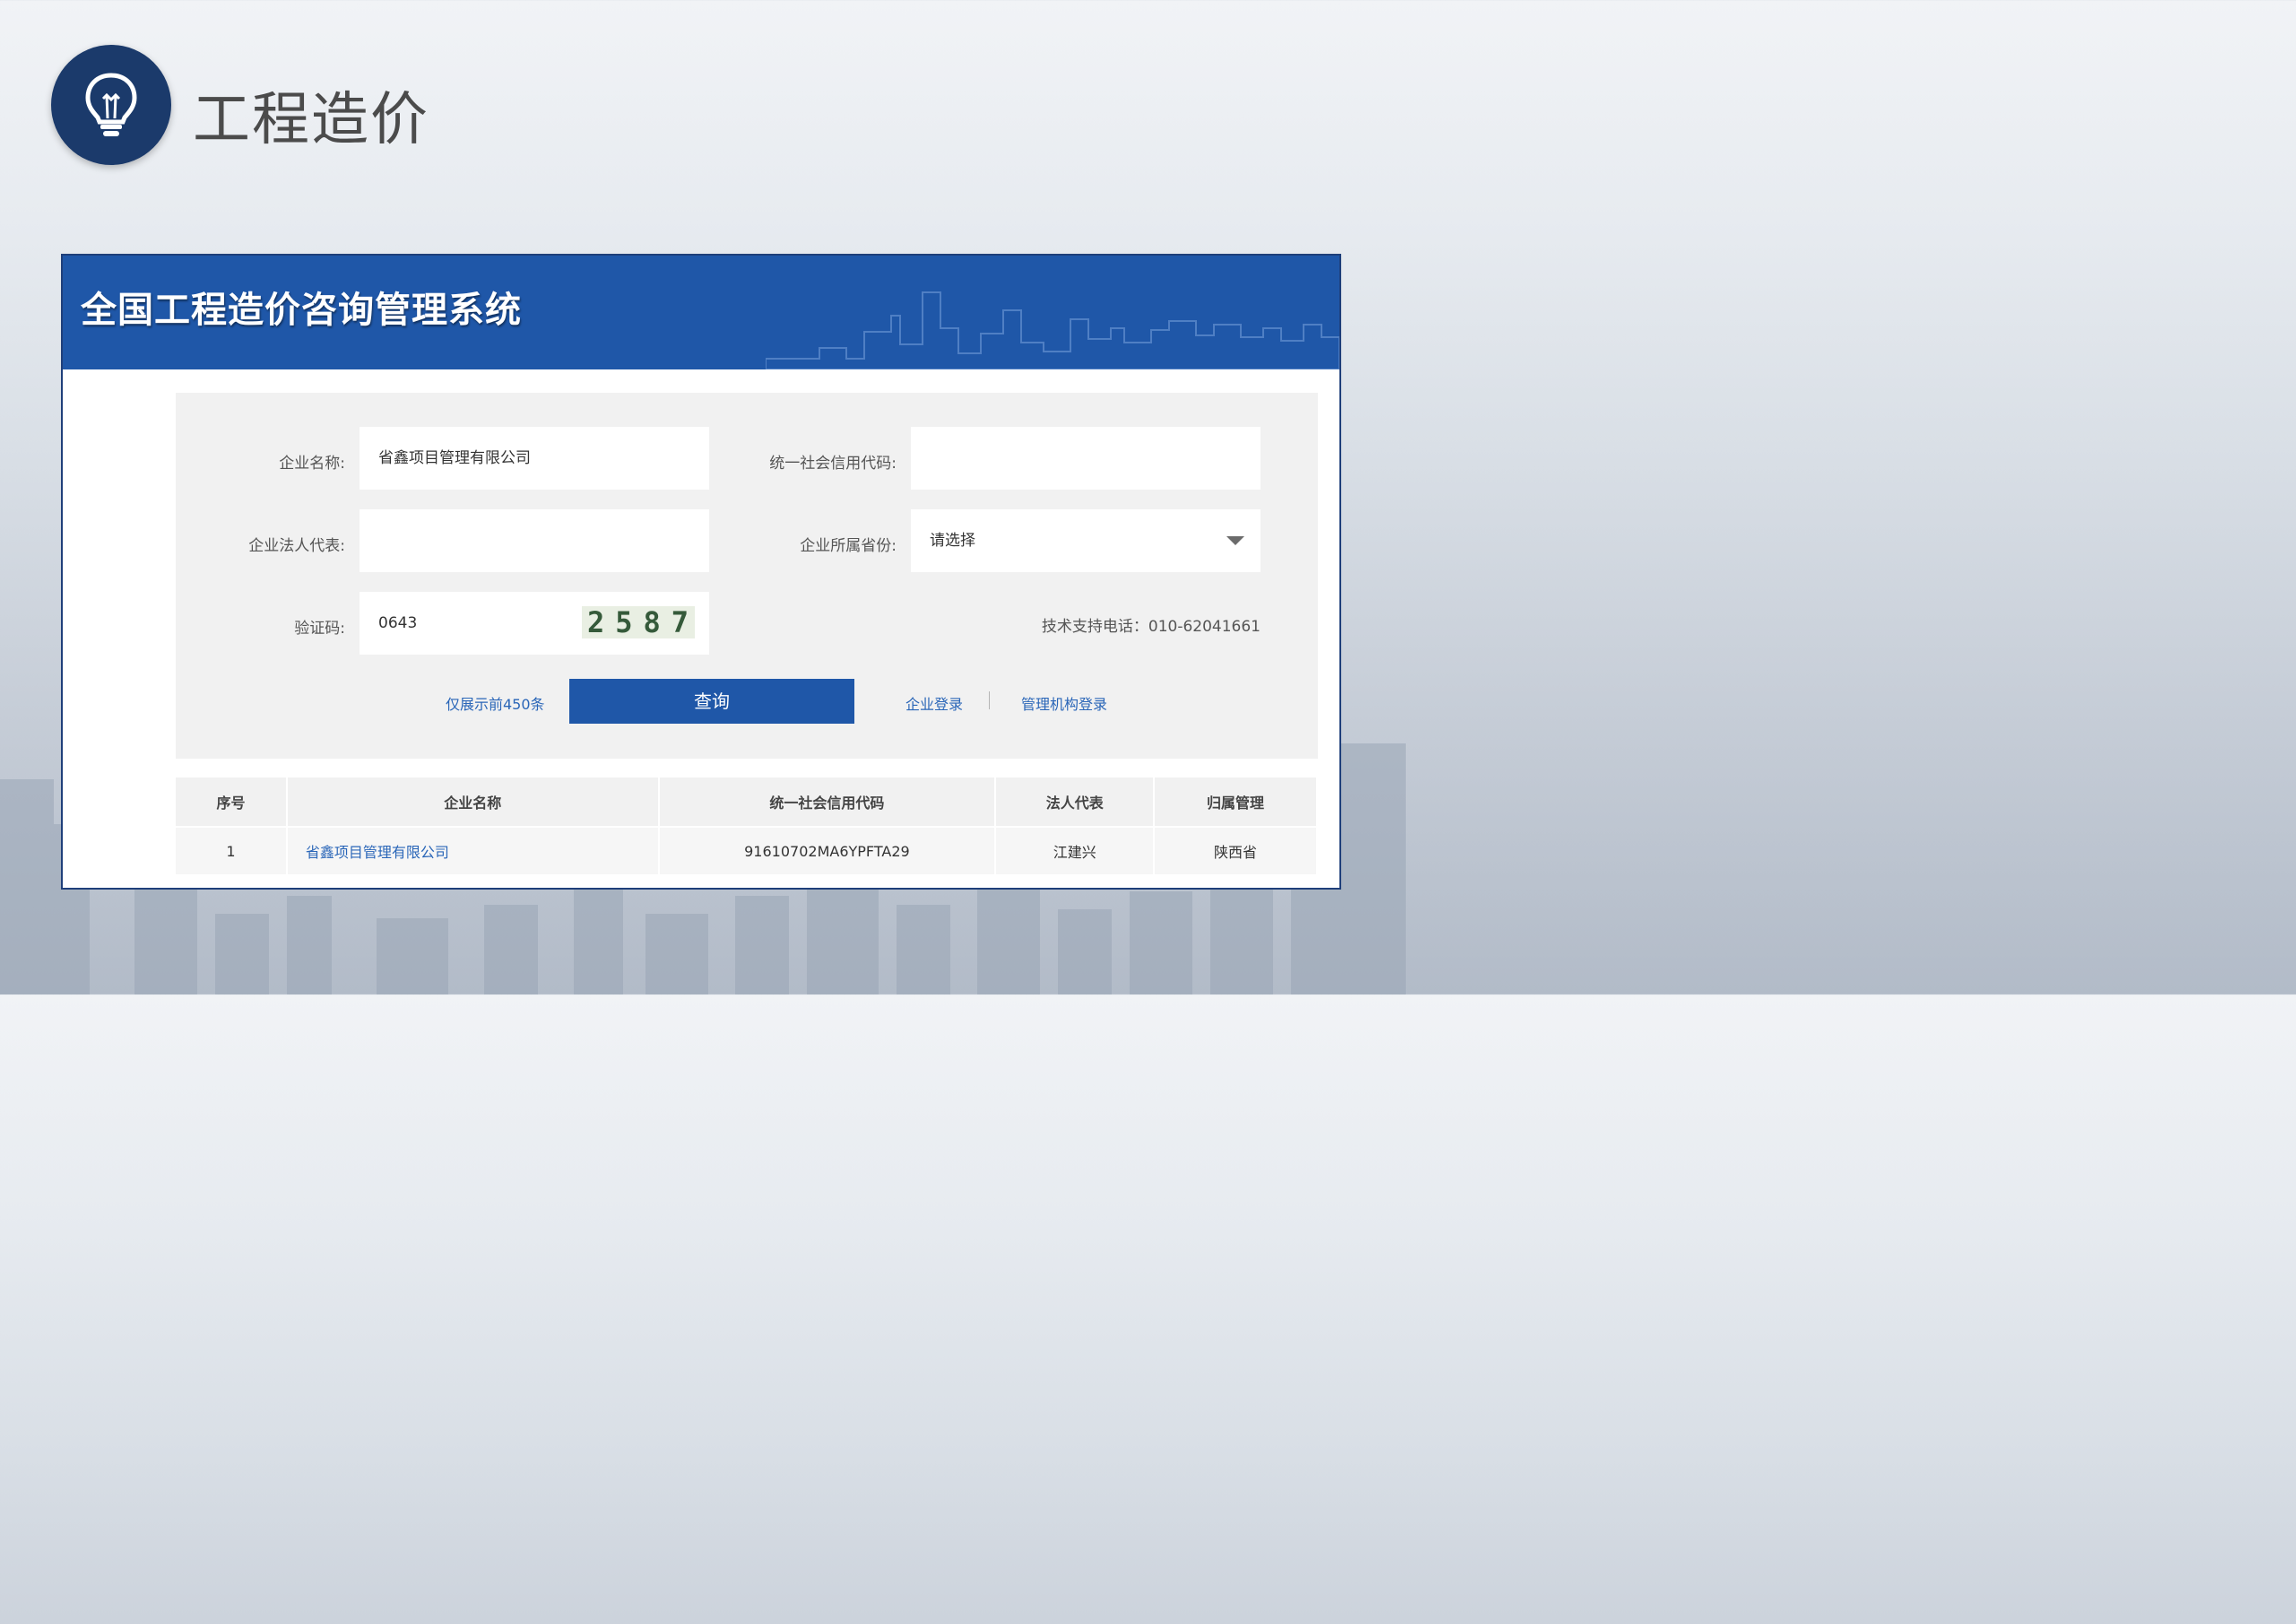 This screenshot has height=1624, width=2296. Describe the element at coordinates (1075, 802) in the screenshot. I see `column-header-legal-rep: 法人代表` at that location.